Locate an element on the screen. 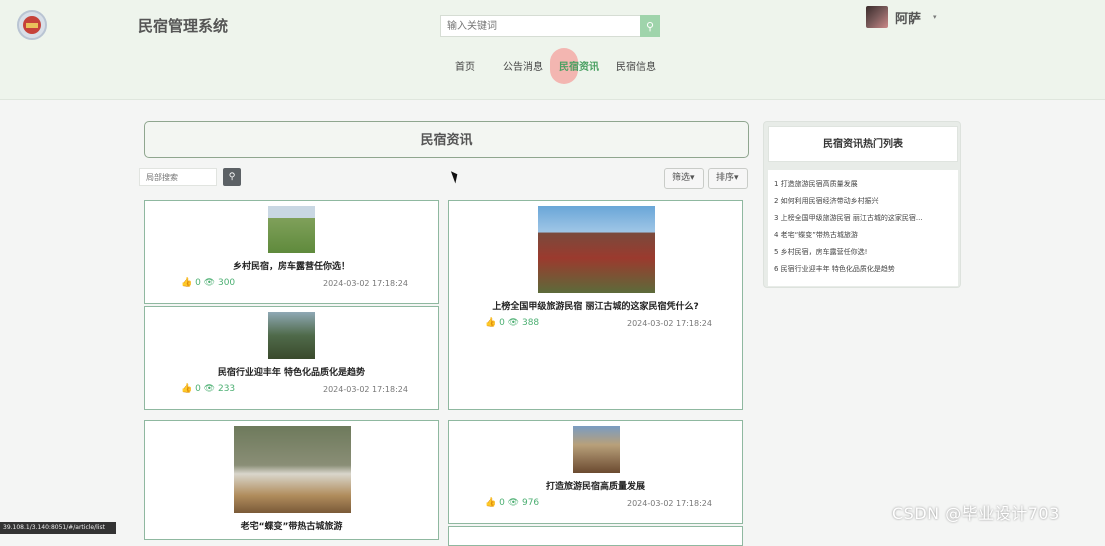 This screenshot has width=1105, height=546. article-stats: 👍 0 👁 388 is located at coordinates (512, 323).